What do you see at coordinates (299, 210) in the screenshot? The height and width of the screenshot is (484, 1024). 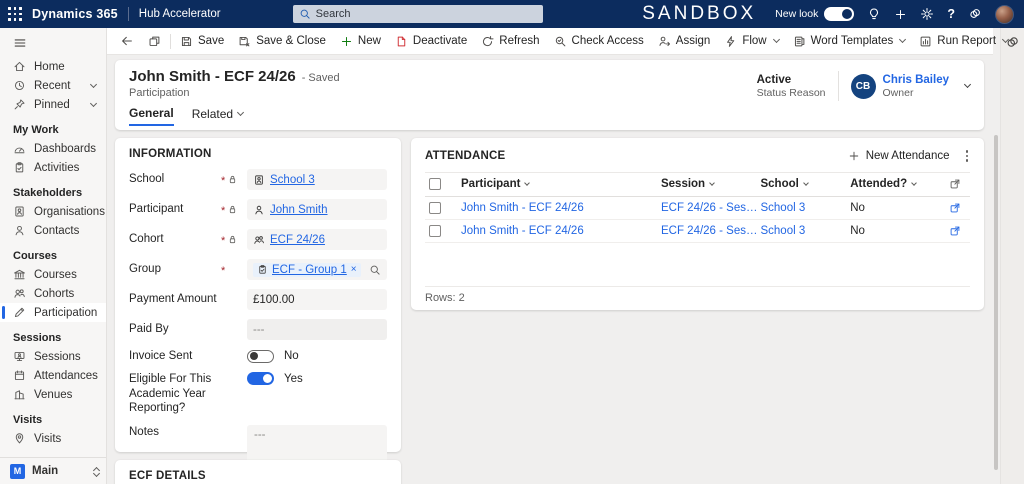 I see `participant-link: John Smith` at bounding box center [299, 210].